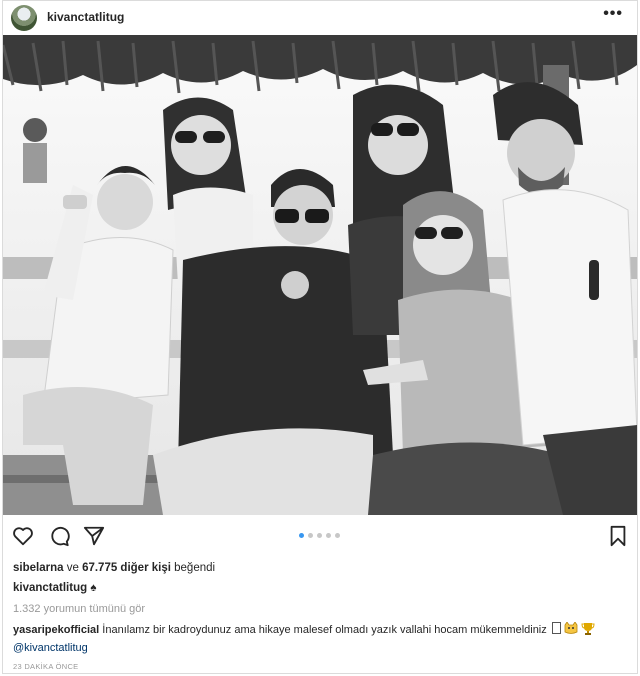 The height and width of the screenshot is (676, 640). What do you see at coordinates (571, 627) in the screenshot?
I see `cat-face-icon` at bounding box center [571, 627].